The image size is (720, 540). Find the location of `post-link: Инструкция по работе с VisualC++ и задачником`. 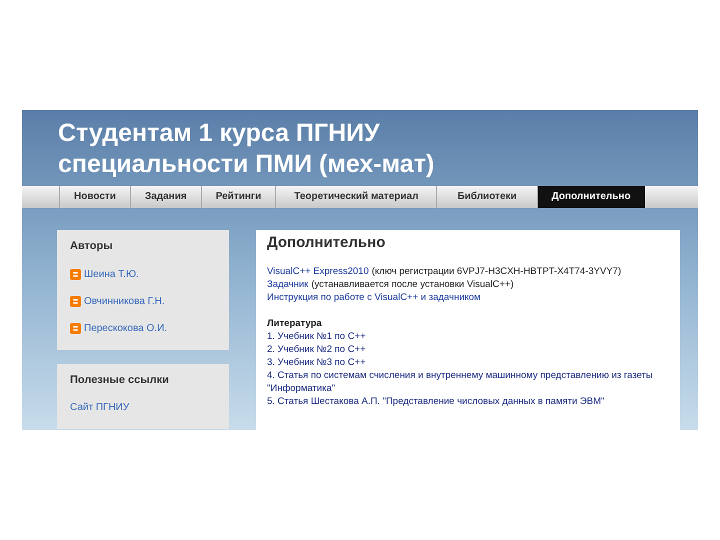

post-link: Инструкция по работе с VisualC++ и задачником is located at coordinates (374, 297).